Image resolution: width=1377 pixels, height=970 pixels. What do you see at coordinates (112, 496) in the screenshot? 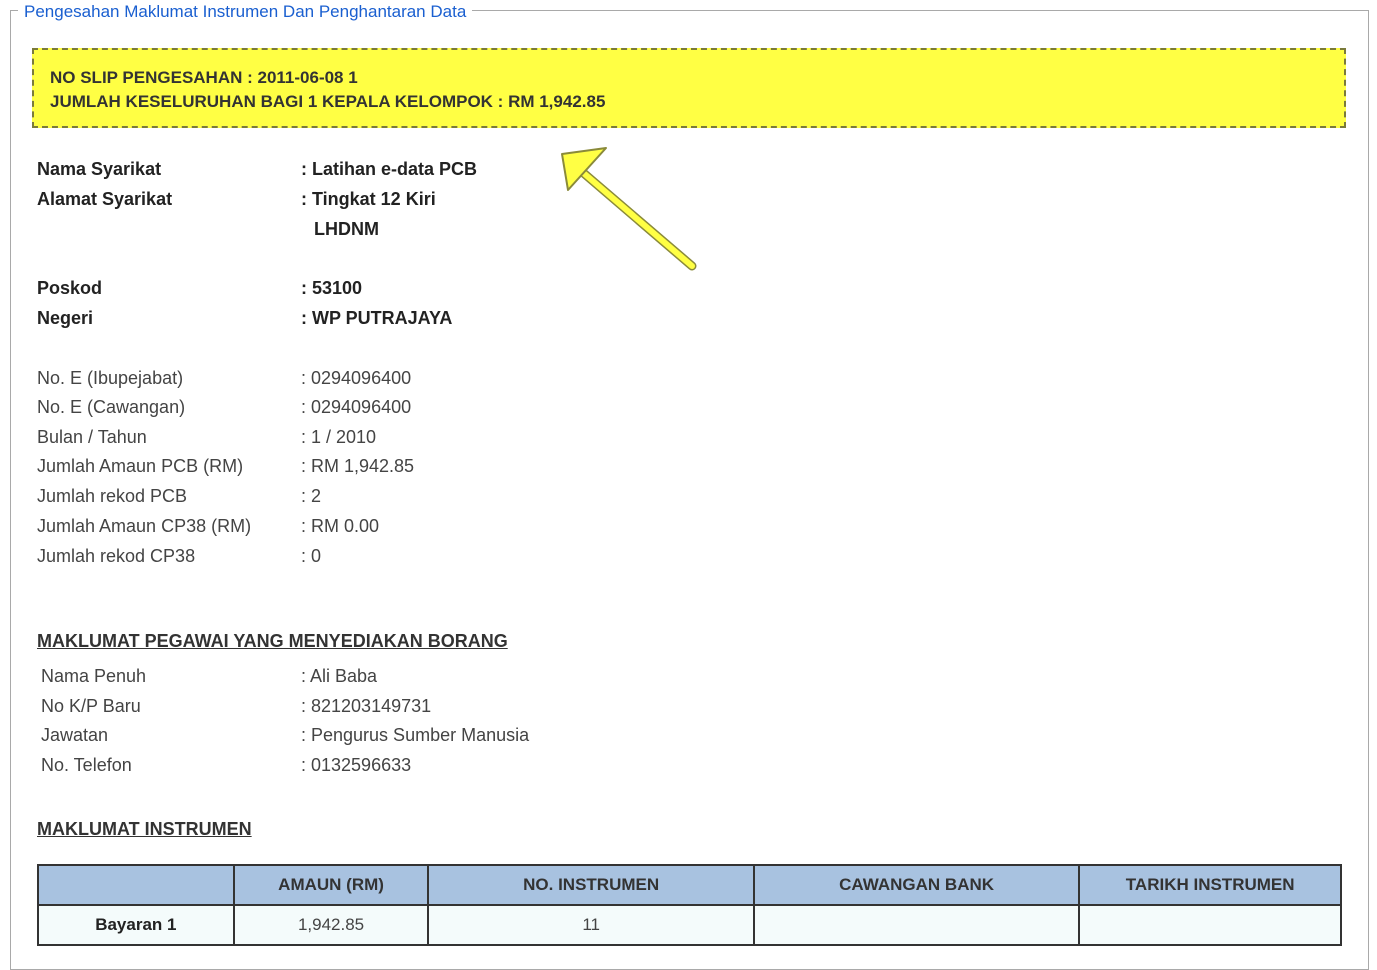
I see `detail-label: Jumlah rekod PCB` at bounding box center [112, 496].